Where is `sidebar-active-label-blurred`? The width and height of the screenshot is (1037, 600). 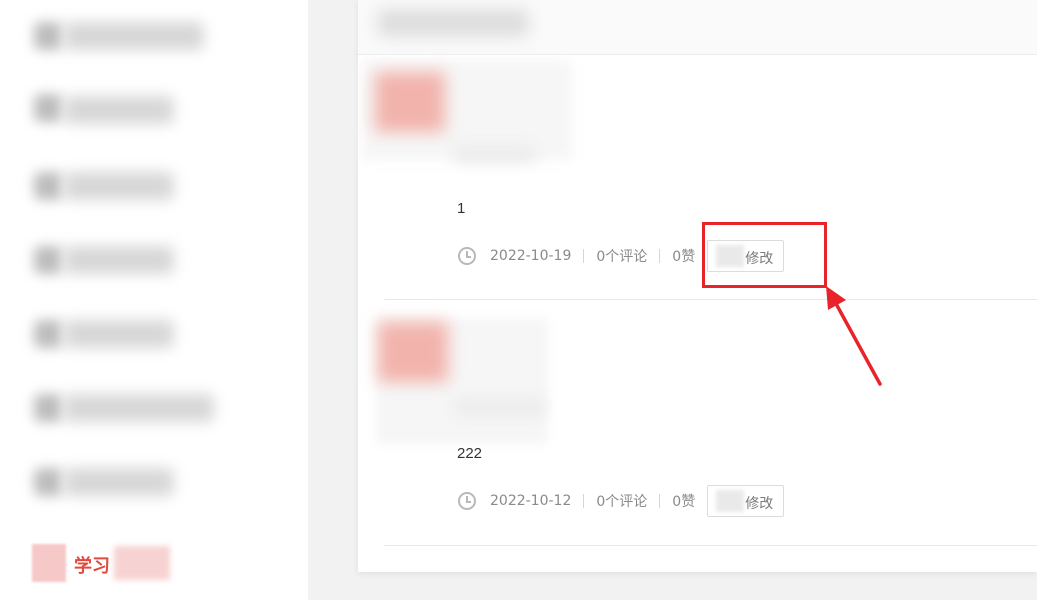
sidebar-active-label-blurred is located at coordinates (142, 563).